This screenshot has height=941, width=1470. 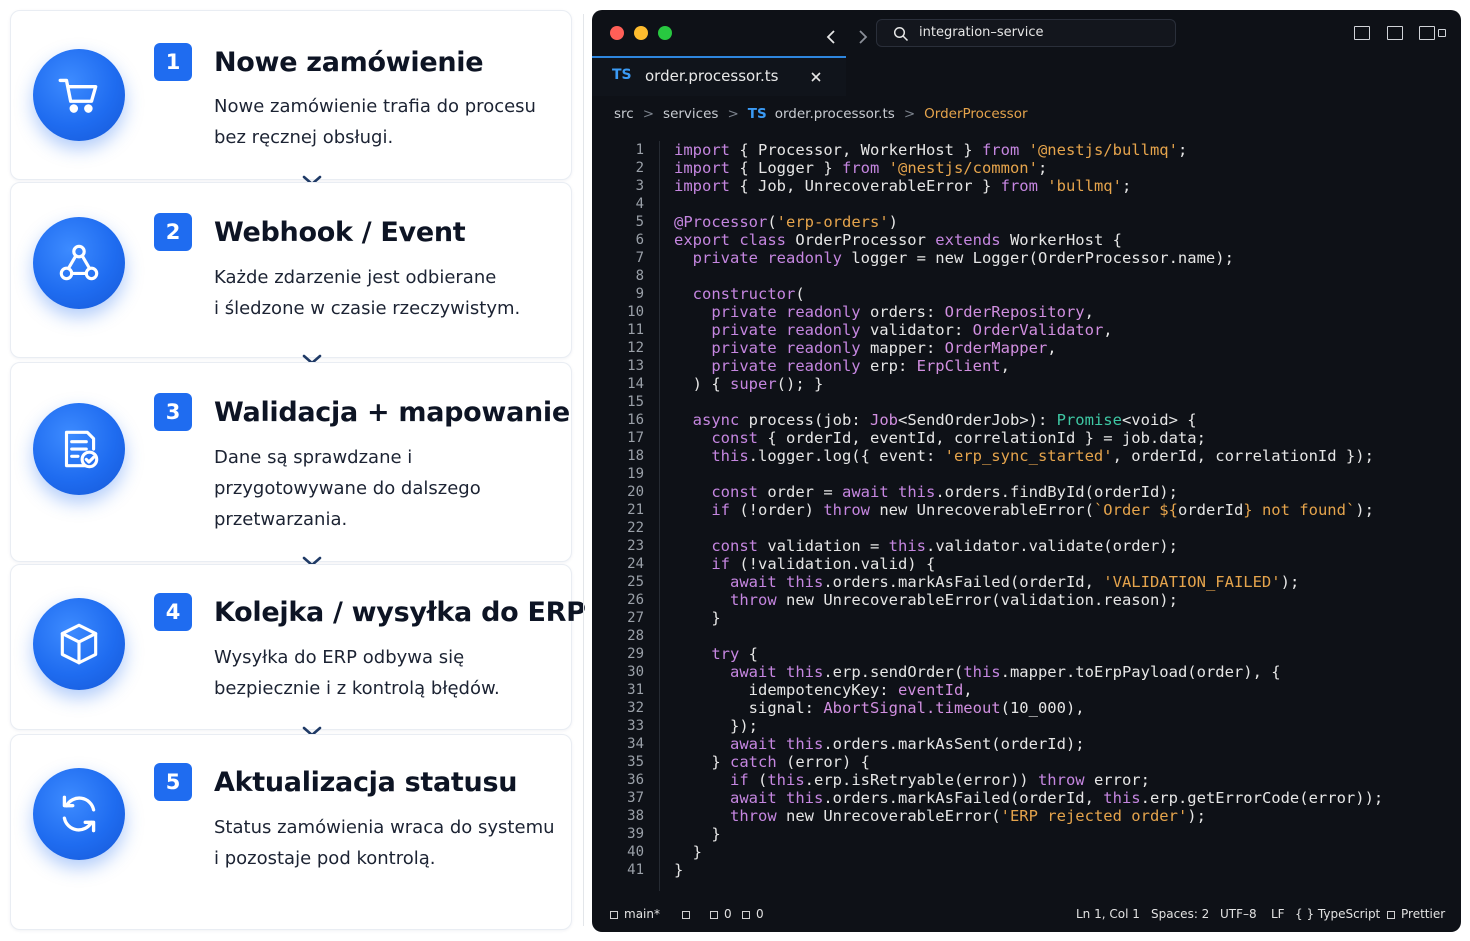 I want to click on code-line: 27 }, so click(x=1026, y=618).